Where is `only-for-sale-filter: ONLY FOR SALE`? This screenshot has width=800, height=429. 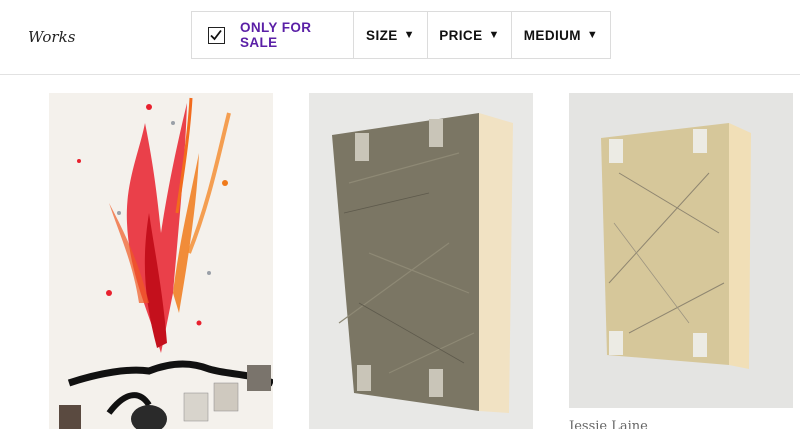
only-for-sale-filter: ONLY FOR SALE is located at coordinates (273, 35).